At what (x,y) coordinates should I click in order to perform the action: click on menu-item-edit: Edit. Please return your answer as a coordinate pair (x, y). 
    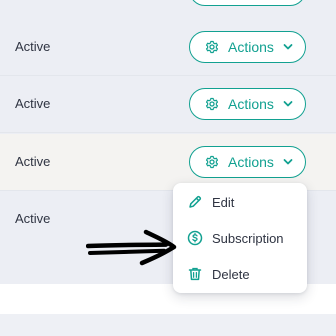
    Looking at the image, I should click on (240, 201).